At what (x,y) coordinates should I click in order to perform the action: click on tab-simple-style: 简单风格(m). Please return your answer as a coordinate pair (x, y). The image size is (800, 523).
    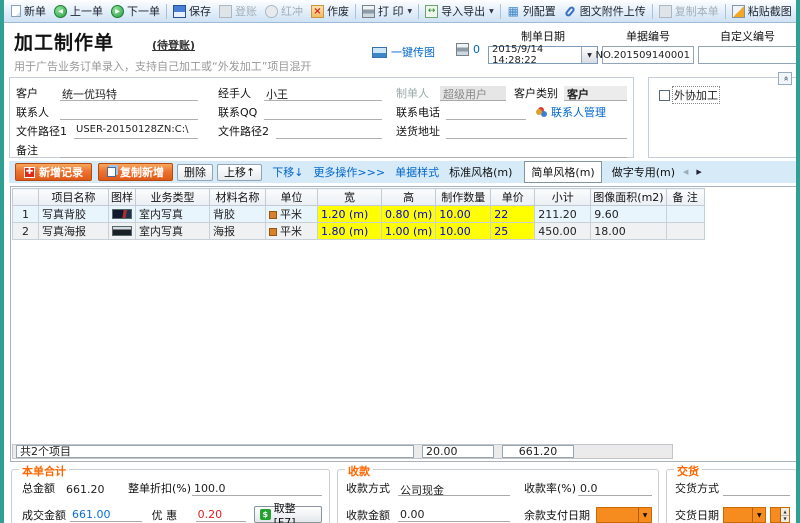
    Looking at the image, I should click on (563, 172).